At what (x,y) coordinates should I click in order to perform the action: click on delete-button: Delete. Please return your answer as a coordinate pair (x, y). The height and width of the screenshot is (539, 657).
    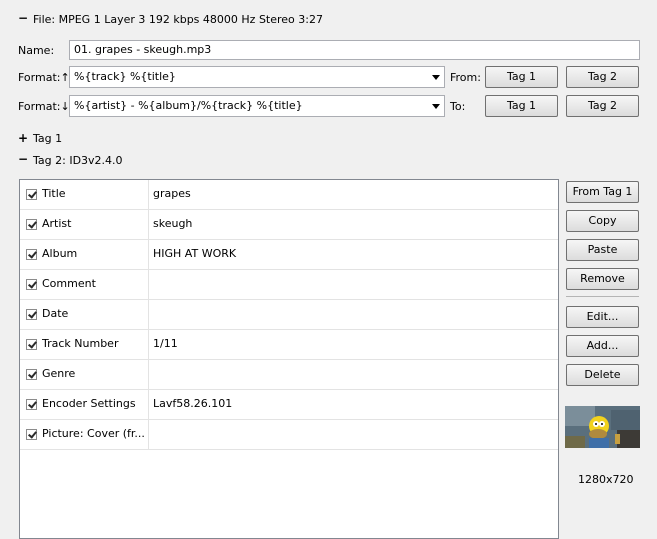
    Looking at the image, I should click on (602, 375).